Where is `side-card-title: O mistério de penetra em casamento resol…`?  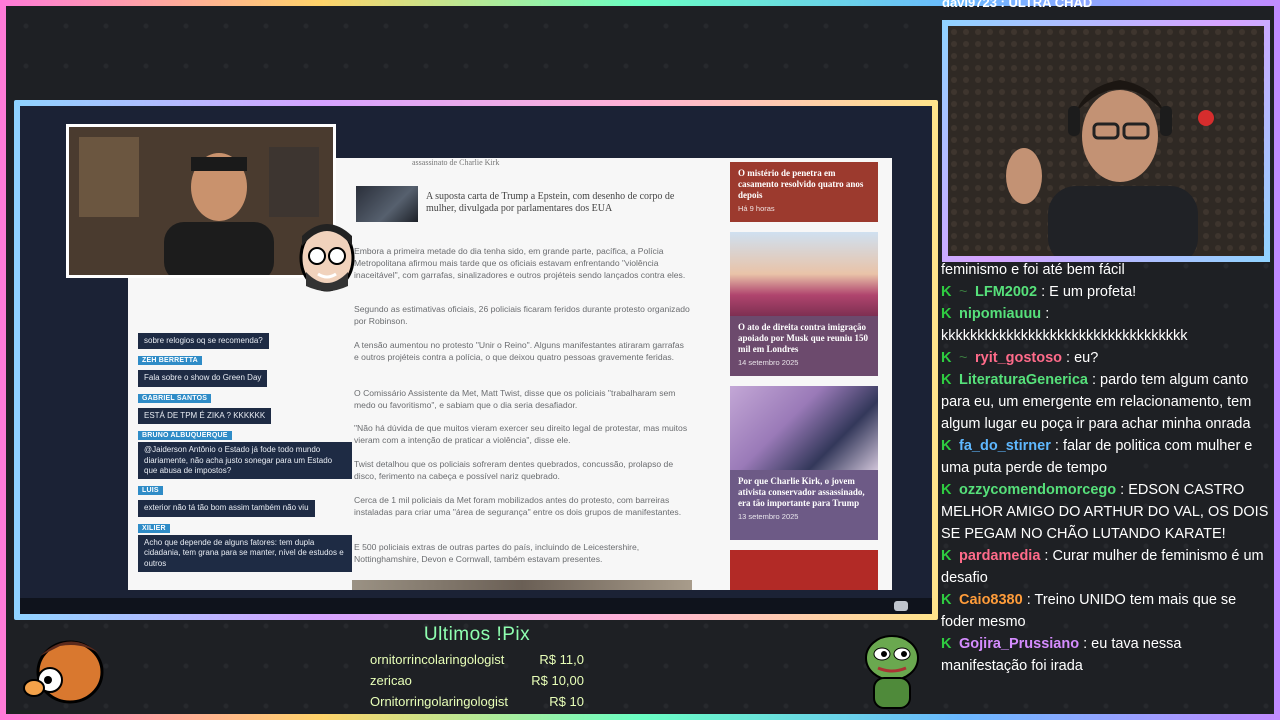
side-card-title: O mistério de penetra em casamento resol… is located at coordinates (801, 184).